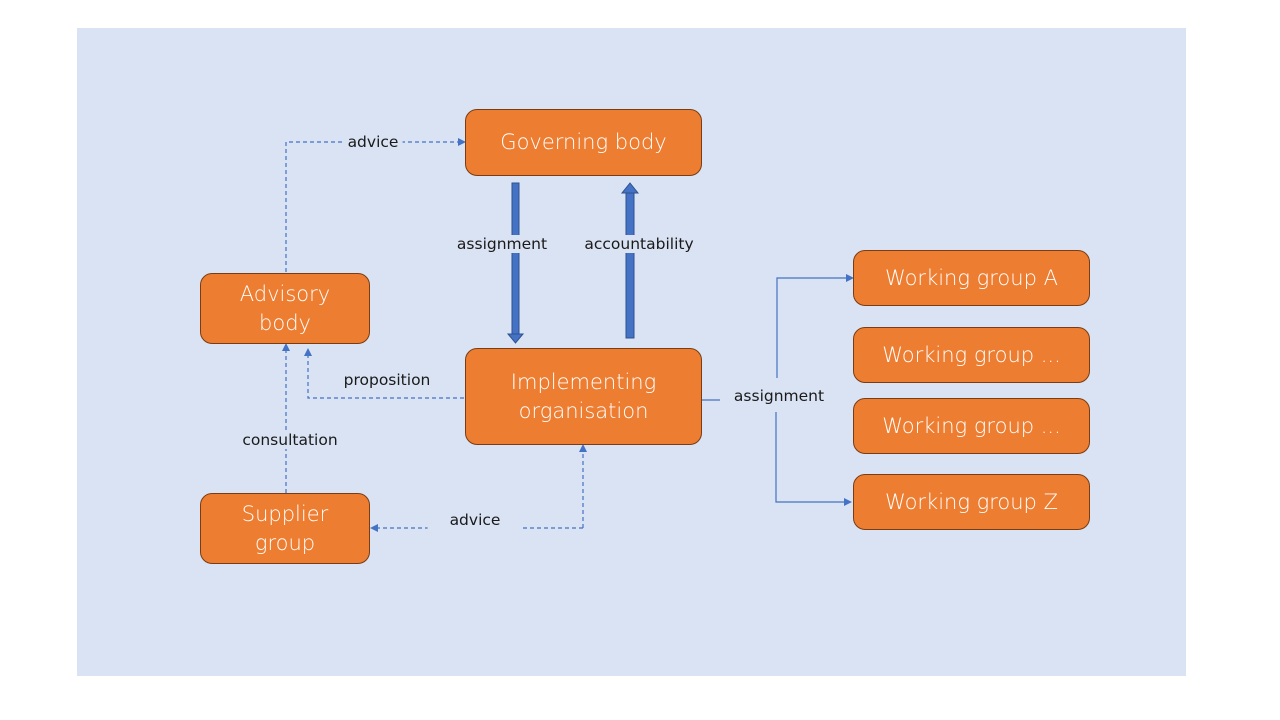  What do you see at coordinates (375, 205) in the screenshot?
I see `edge-advice-advisory-to-governing` at bounding box center [375, 205].